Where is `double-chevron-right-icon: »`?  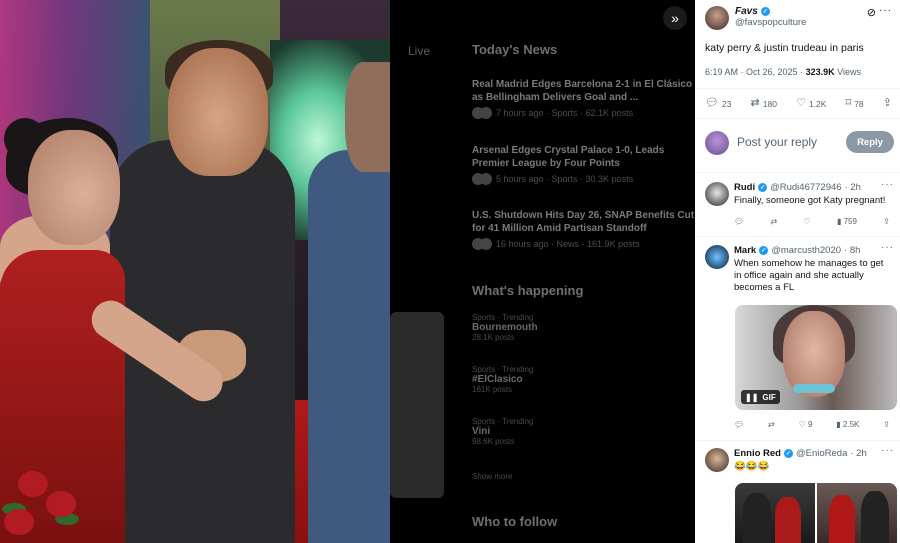
double-chevron-right-icon: » is located at coordinates (675, 18).